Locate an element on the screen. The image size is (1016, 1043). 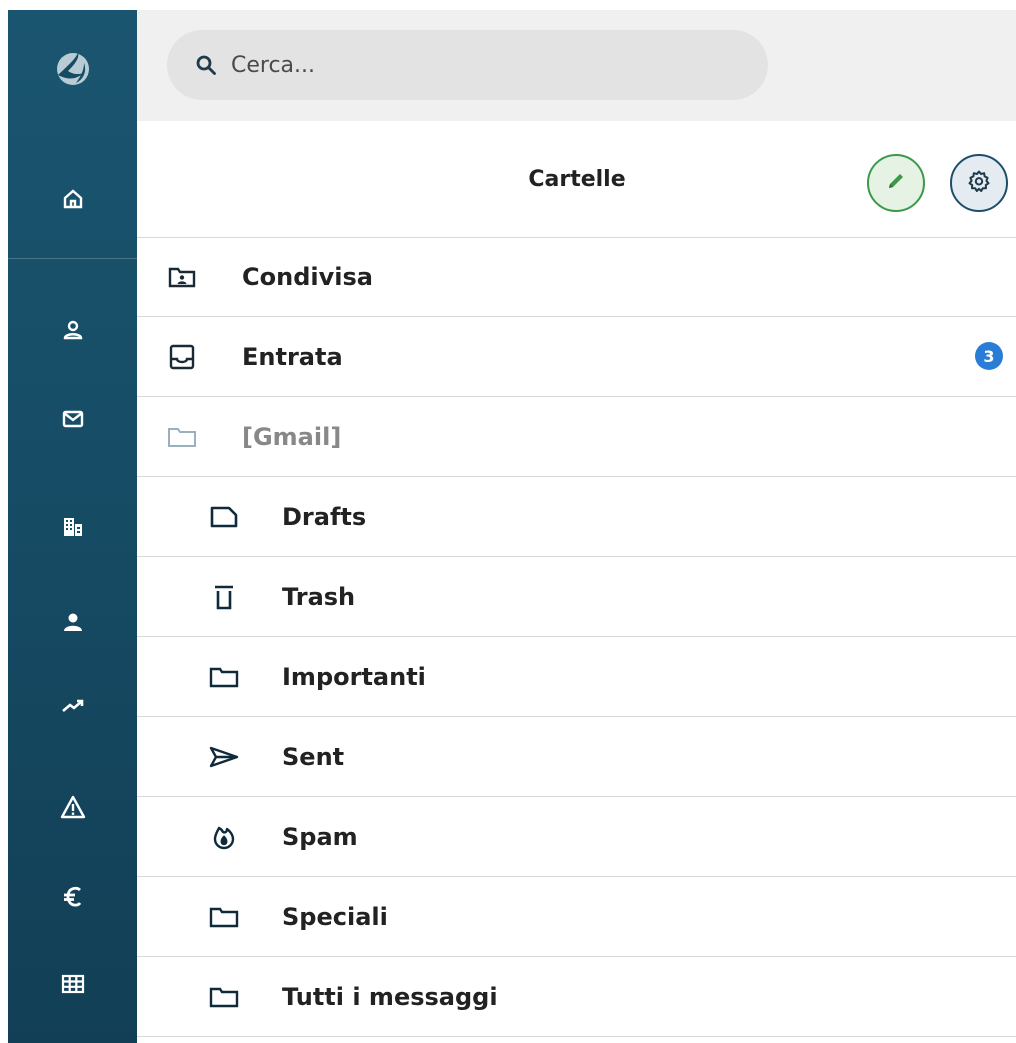
drafts-icon is located at coordinates (224, 517).